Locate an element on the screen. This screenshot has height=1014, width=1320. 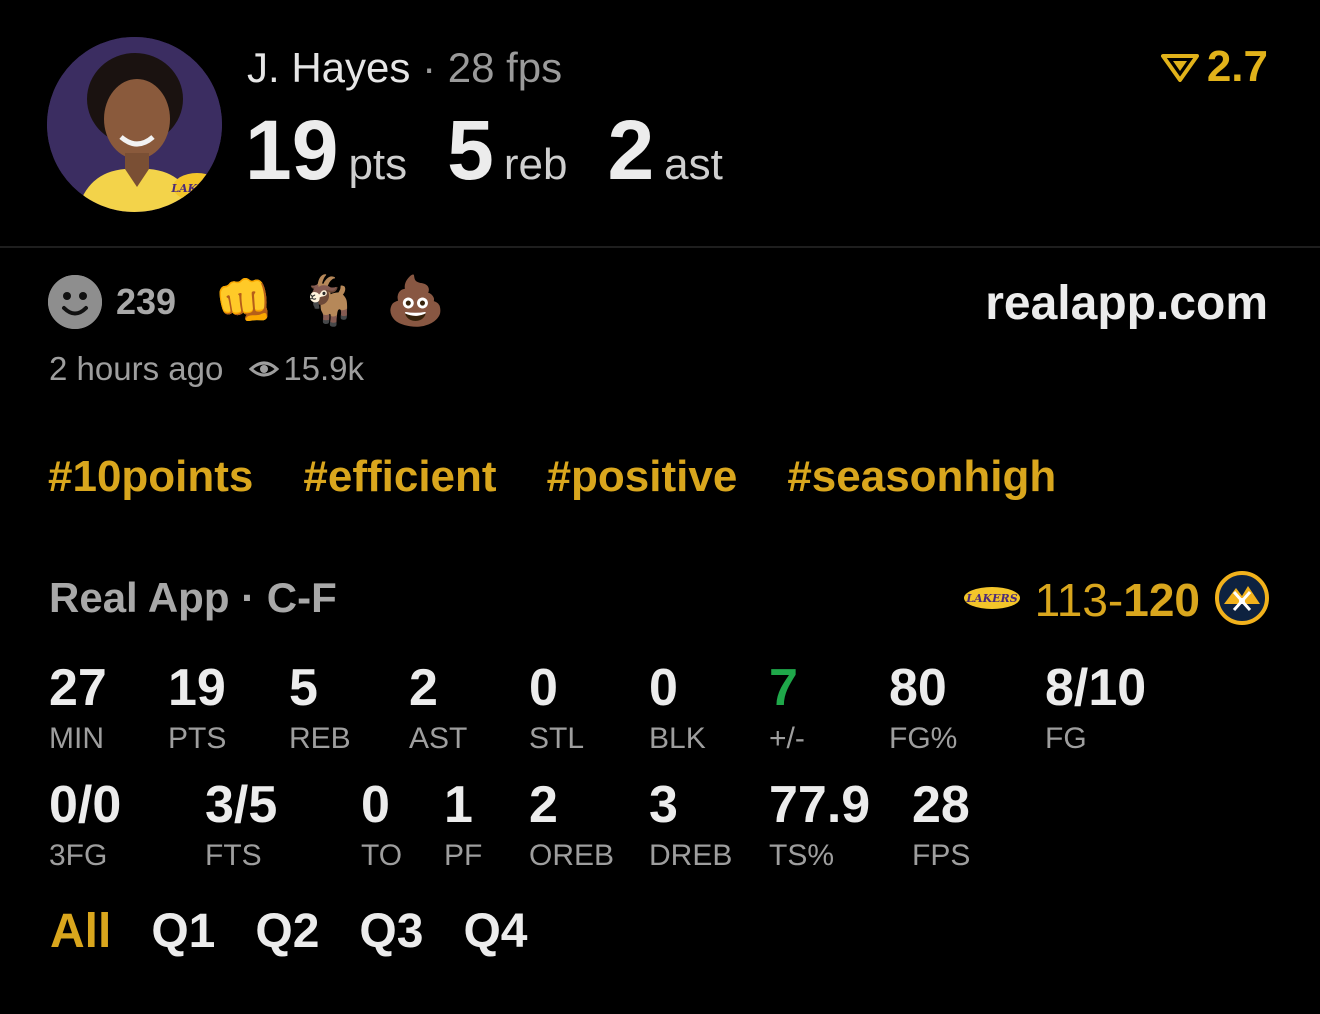
stat-label: TO is located at coordinates (382, 855).